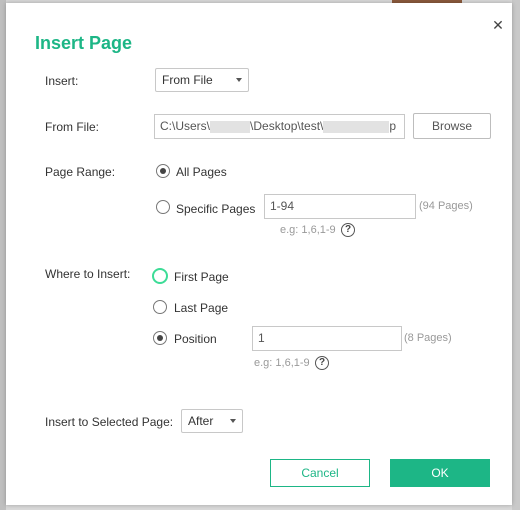 The image size is (520, 510). Describe the element at coordinates (201, 277) in the screenshot. I see `first-page-label: First Page` at that location.